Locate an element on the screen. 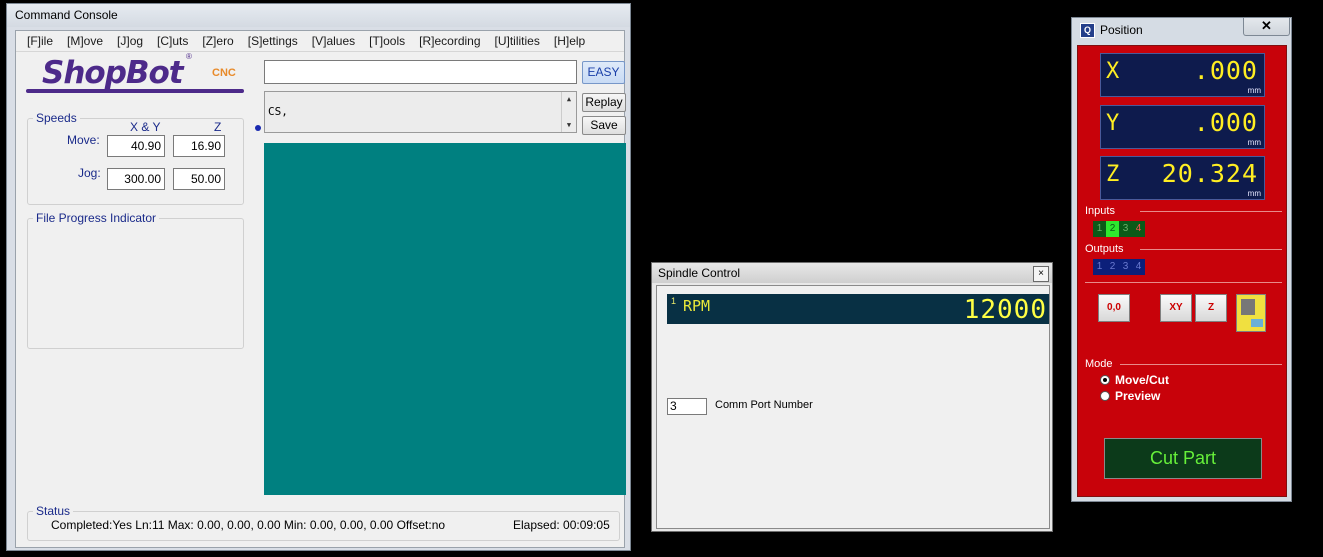 The width and height of the screenshot is (1323, 557). jog-z-speed-field: 50.00 is located at coordinates (199, 179).